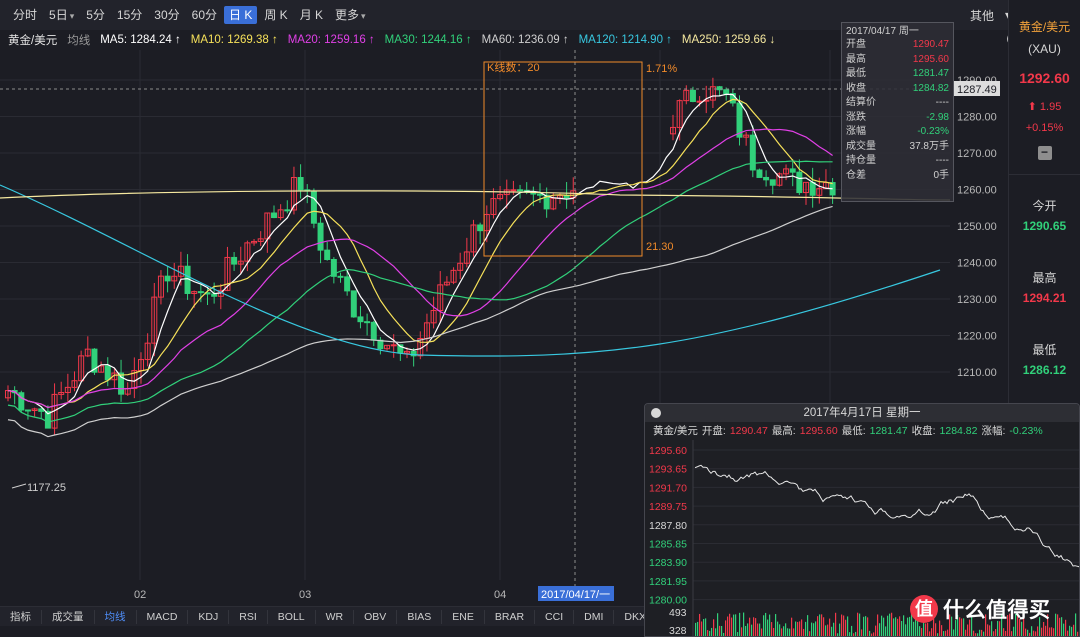  What do you see at coordinates (977, 337) in the screenshot?
I see `y-tick-label: 1220.00` at bounding box center [977, 337].